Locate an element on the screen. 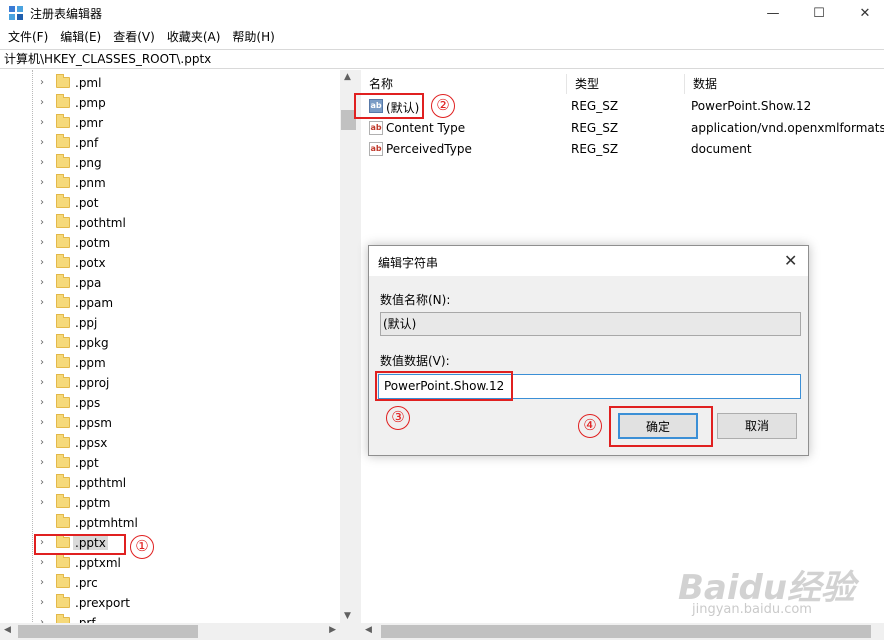  tree-item: › .pps is located at coordinates (170, 403).